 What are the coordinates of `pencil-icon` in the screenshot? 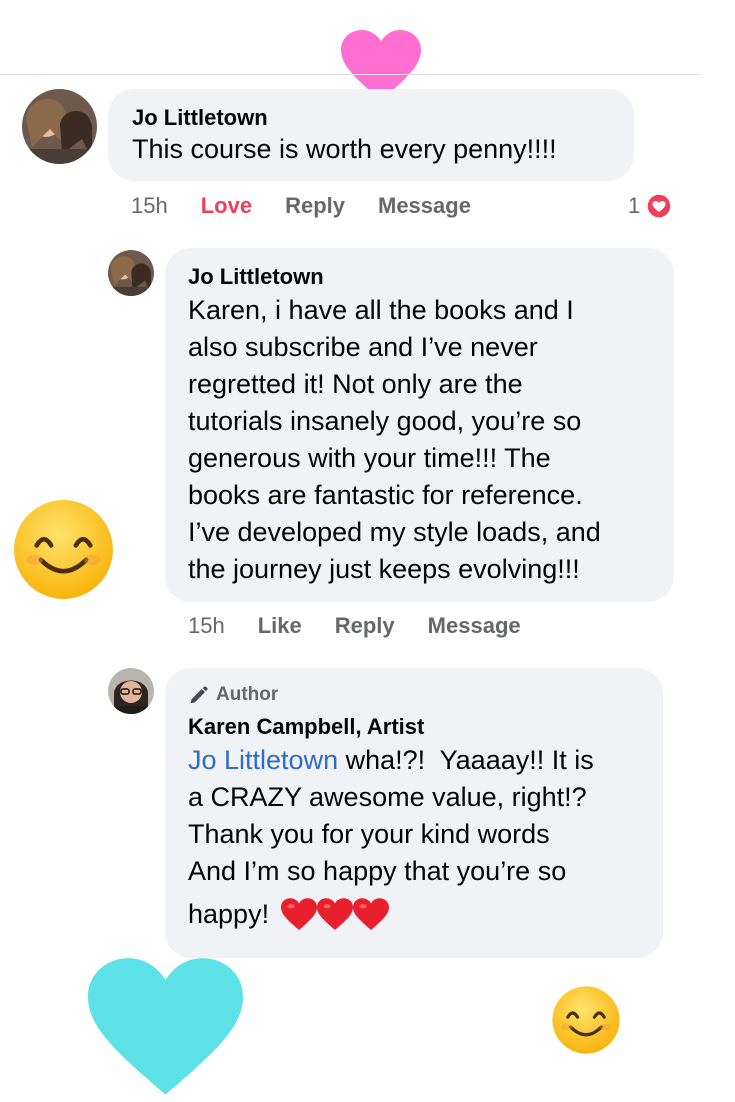 It's located at (199, 694).